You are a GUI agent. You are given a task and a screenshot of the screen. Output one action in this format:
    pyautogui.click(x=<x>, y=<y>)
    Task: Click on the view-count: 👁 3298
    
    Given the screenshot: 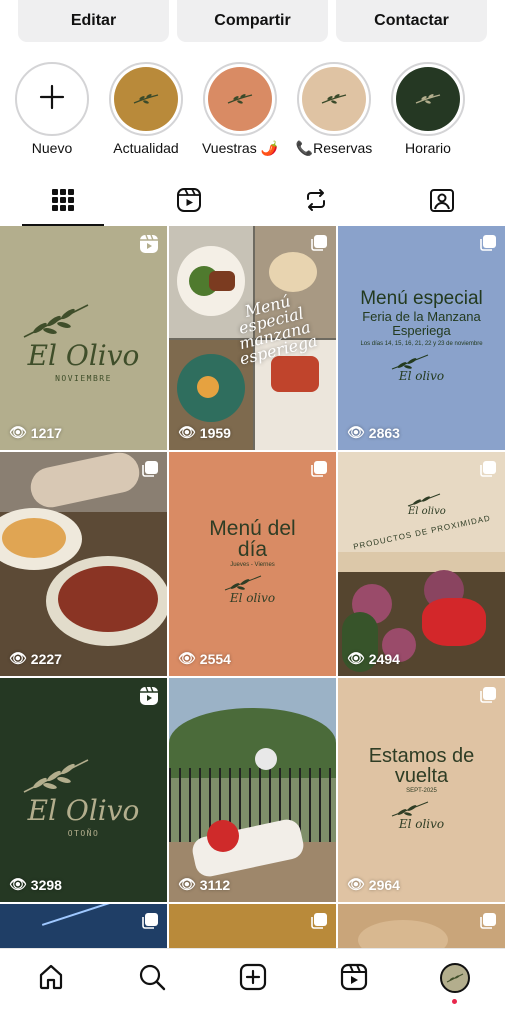 What is the action you would take?
    pyautogui.click(x=35, y=884)
    